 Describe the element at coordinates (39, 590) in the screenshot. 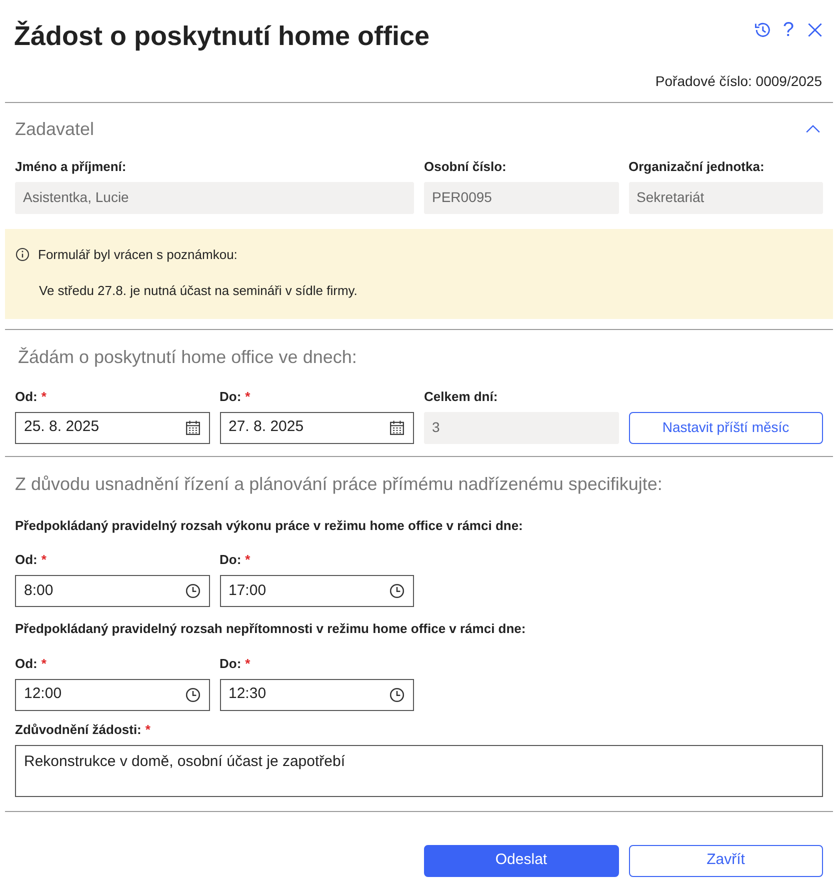

I see `field-value: 8:00` at that location.